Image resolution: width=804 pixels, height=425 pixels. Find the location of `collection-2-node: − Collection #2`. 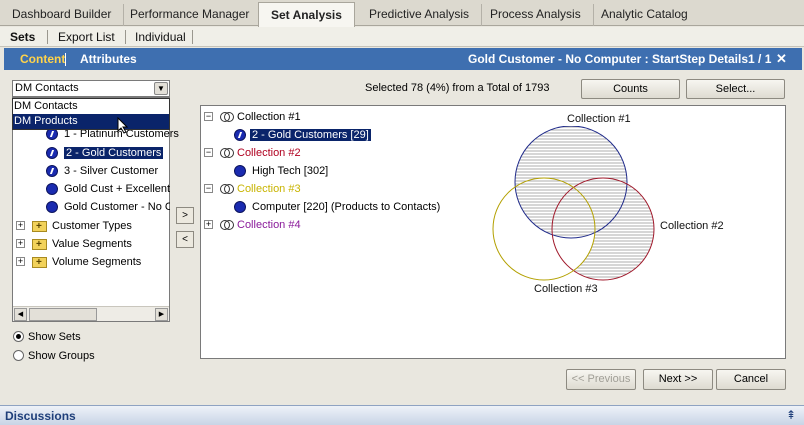

collection-2-node: − Collection #2 is located at coordinates (252, 153).